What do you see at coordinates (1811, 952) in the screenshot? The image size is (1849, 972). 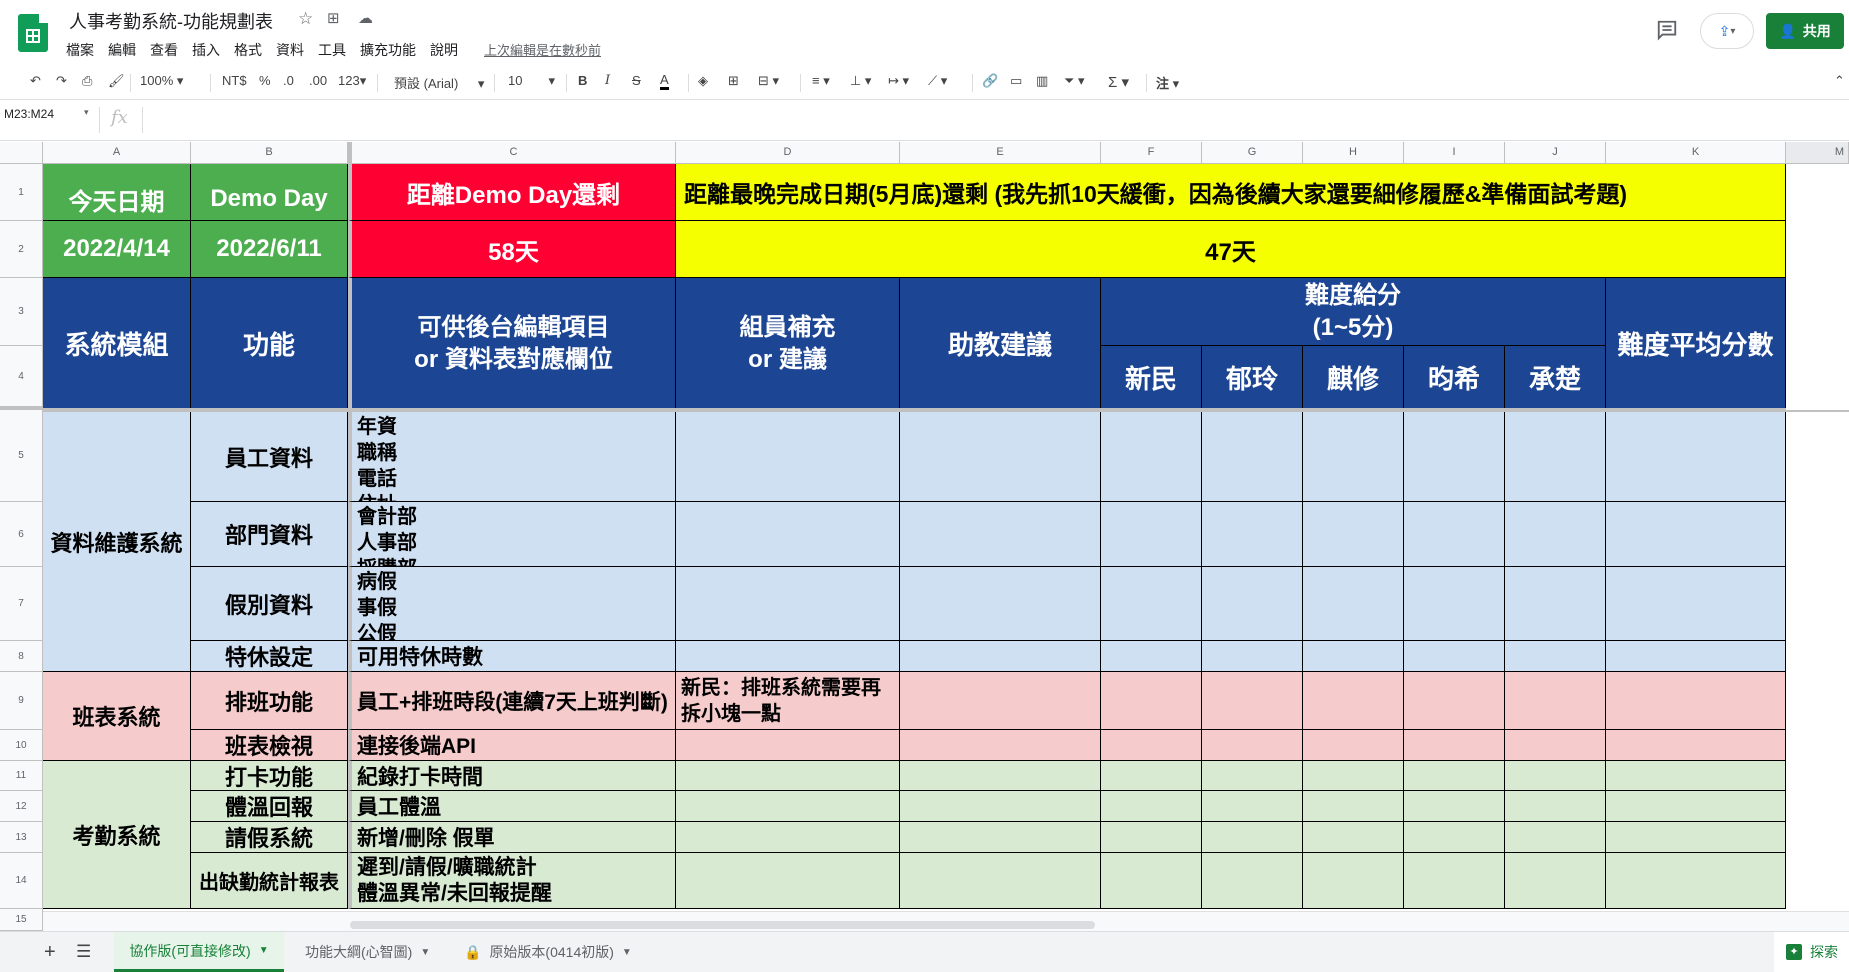 I see `explore-button: ✦ 探索` at bounding box center [1811, 952].